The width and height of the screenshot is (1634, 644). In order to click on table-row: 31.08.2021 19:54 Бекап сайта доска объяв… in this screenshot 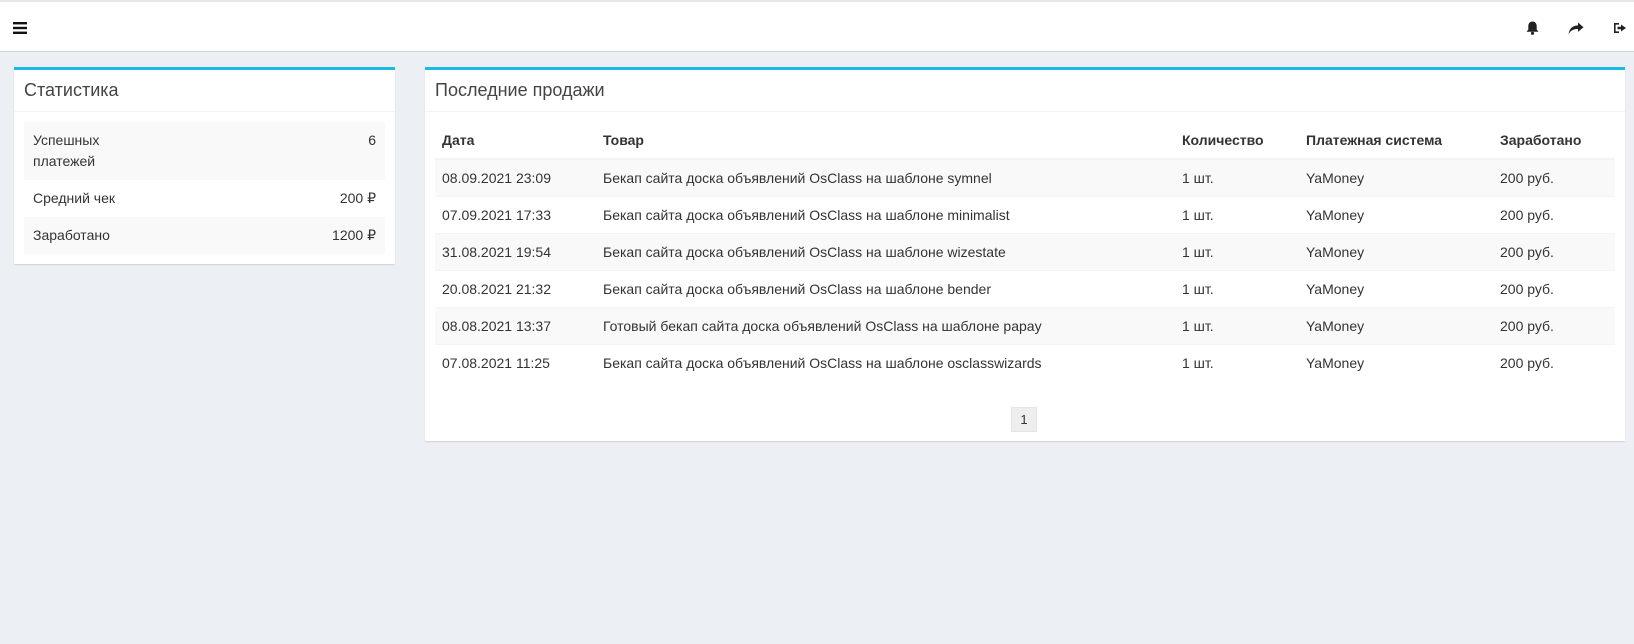, I will do `click(1025, 251)`.